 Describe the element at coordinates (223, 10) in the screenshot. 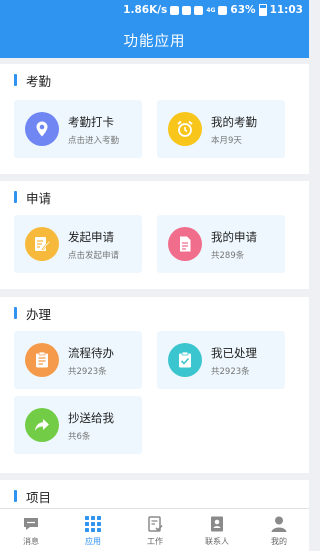

I see `signal-icon` at that location.